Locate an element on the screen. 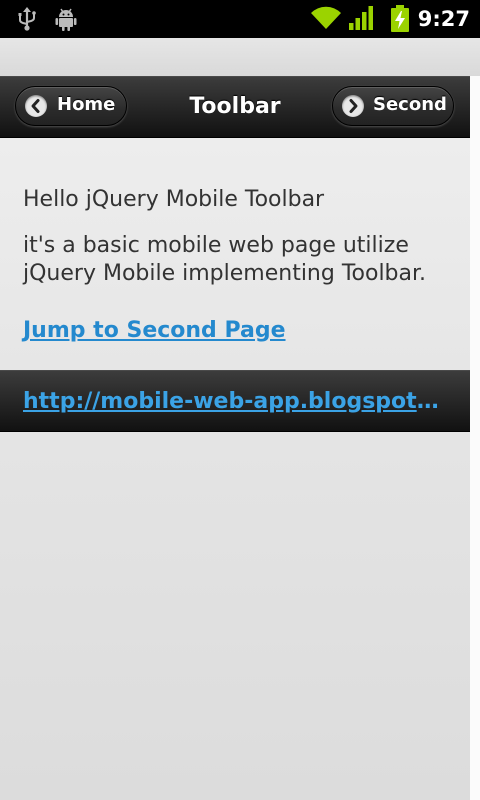 This screenshot has width=480, height=800. chevron-right-icon is located at coordinates (353, 106).